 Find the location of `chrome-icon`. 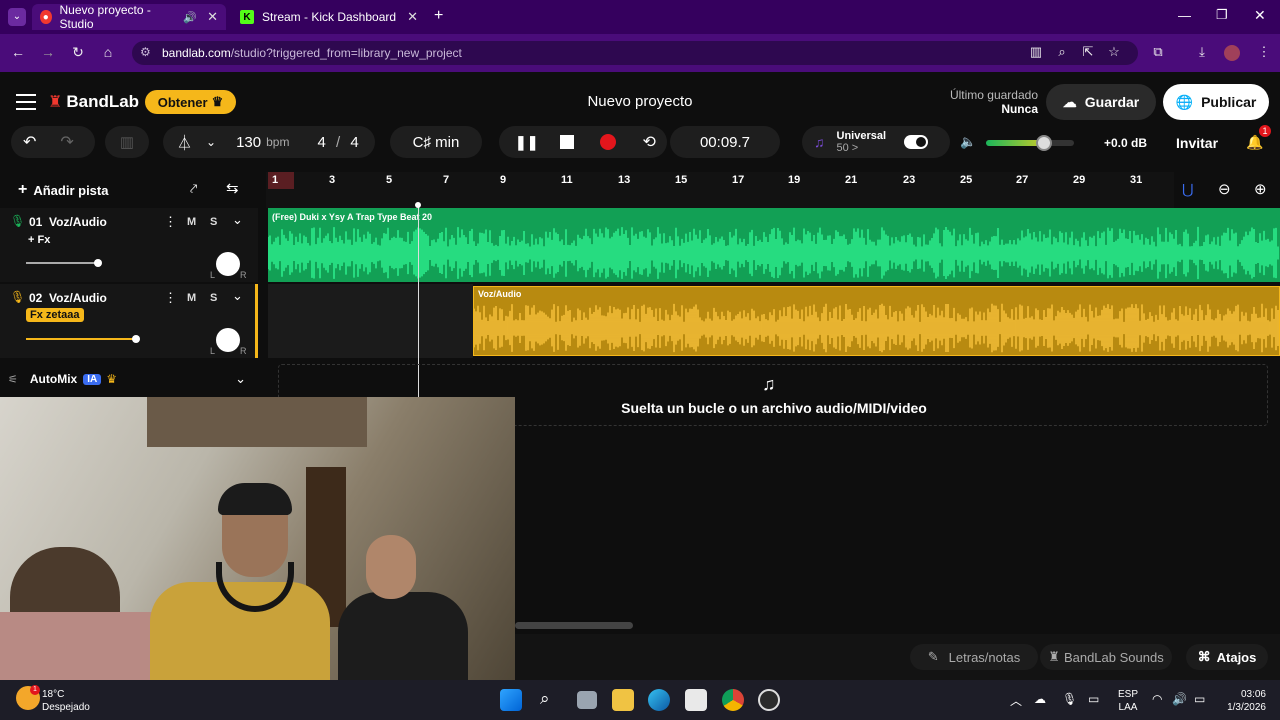

chrome-icon is located at coordinates (733, 700).